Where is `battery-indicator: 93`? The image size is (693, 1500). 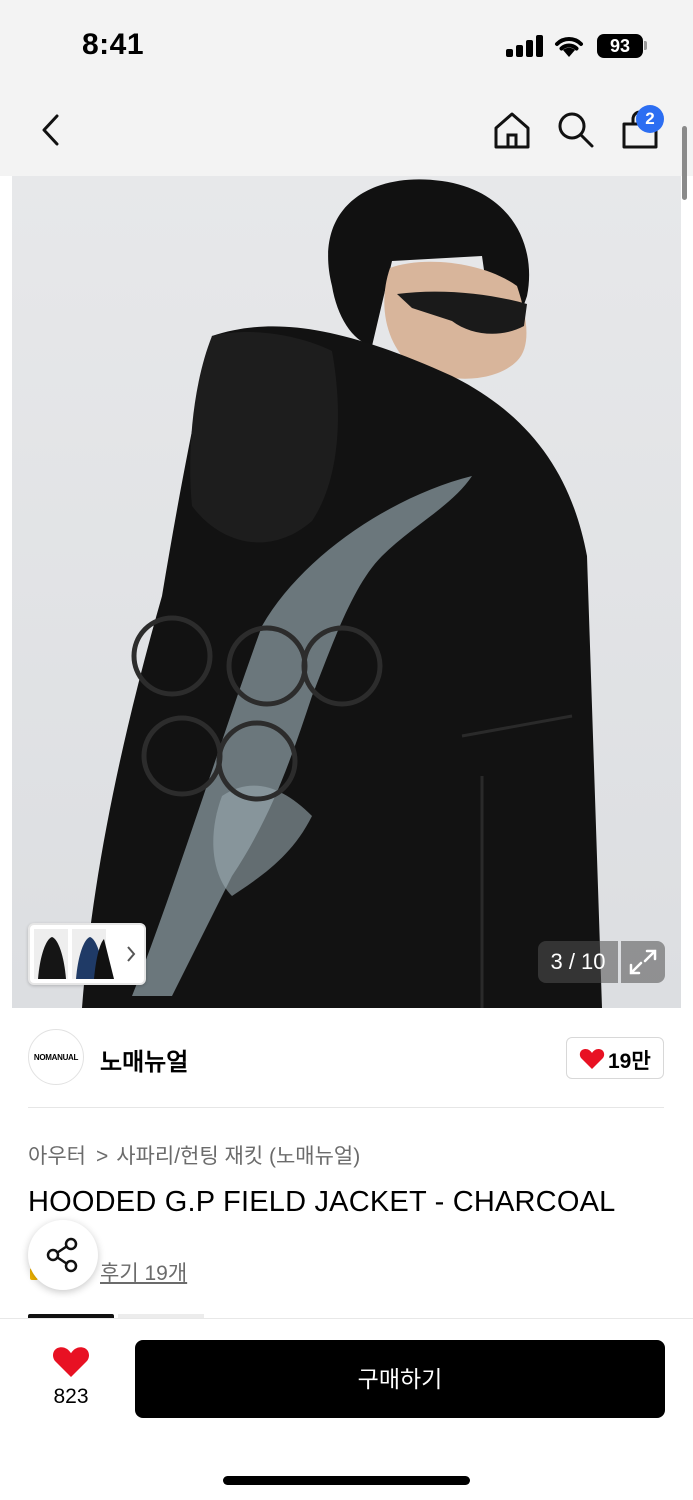
battery-indicator: 93 is located at coordinates (620, 46).